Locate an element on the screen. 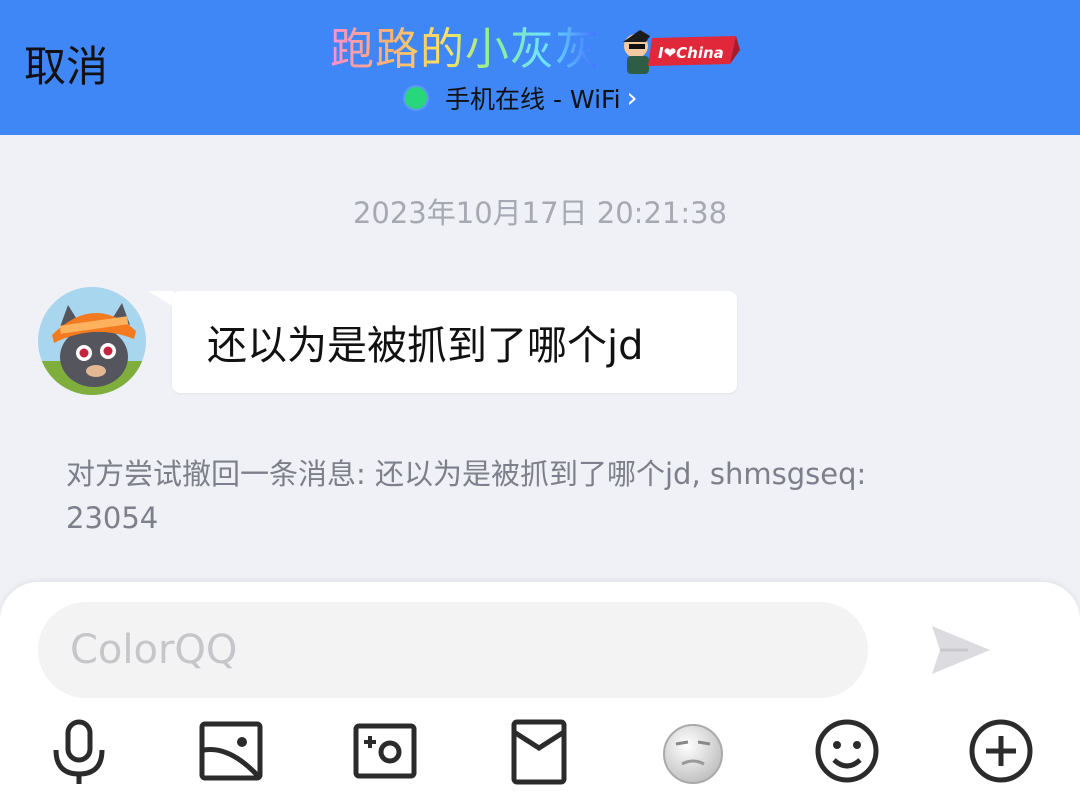  emoji-button is located at coordinates (847, 751).